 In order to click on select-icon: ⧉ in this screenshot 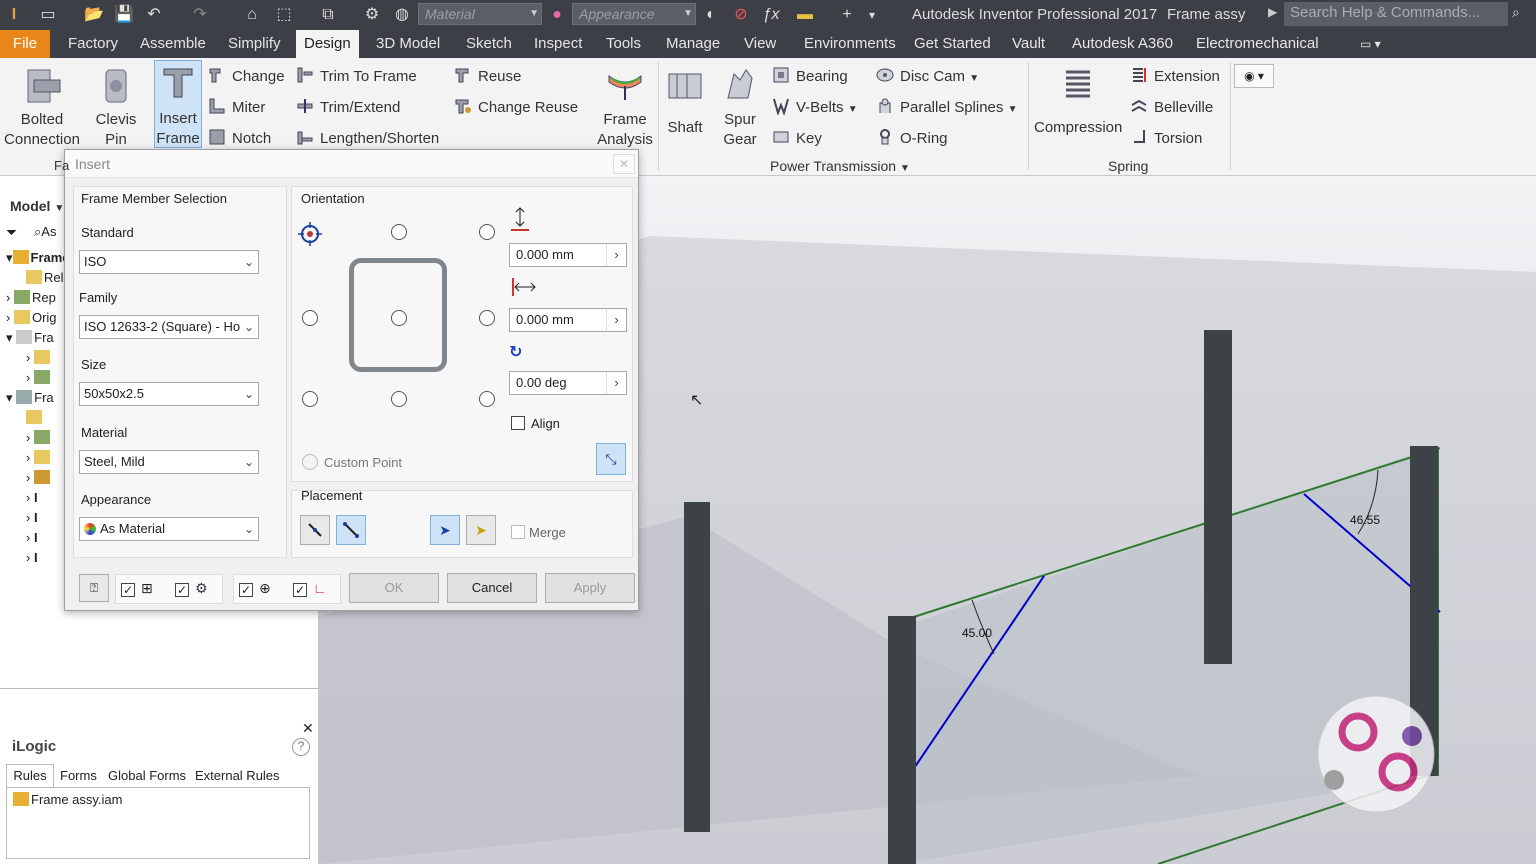, I will do `click(328, 15)`.